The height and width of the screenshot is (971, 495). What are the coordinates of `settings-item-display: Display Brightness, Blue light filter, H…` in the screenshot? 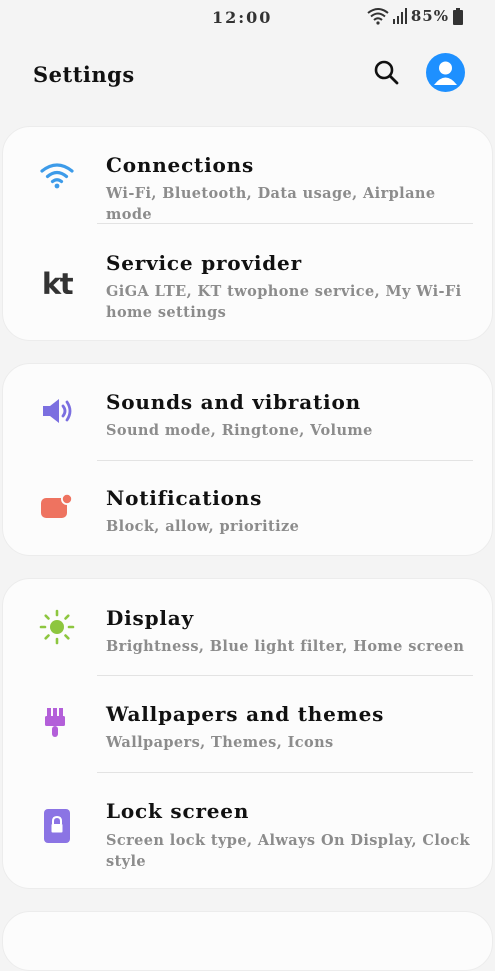 It's located at (248, 627).